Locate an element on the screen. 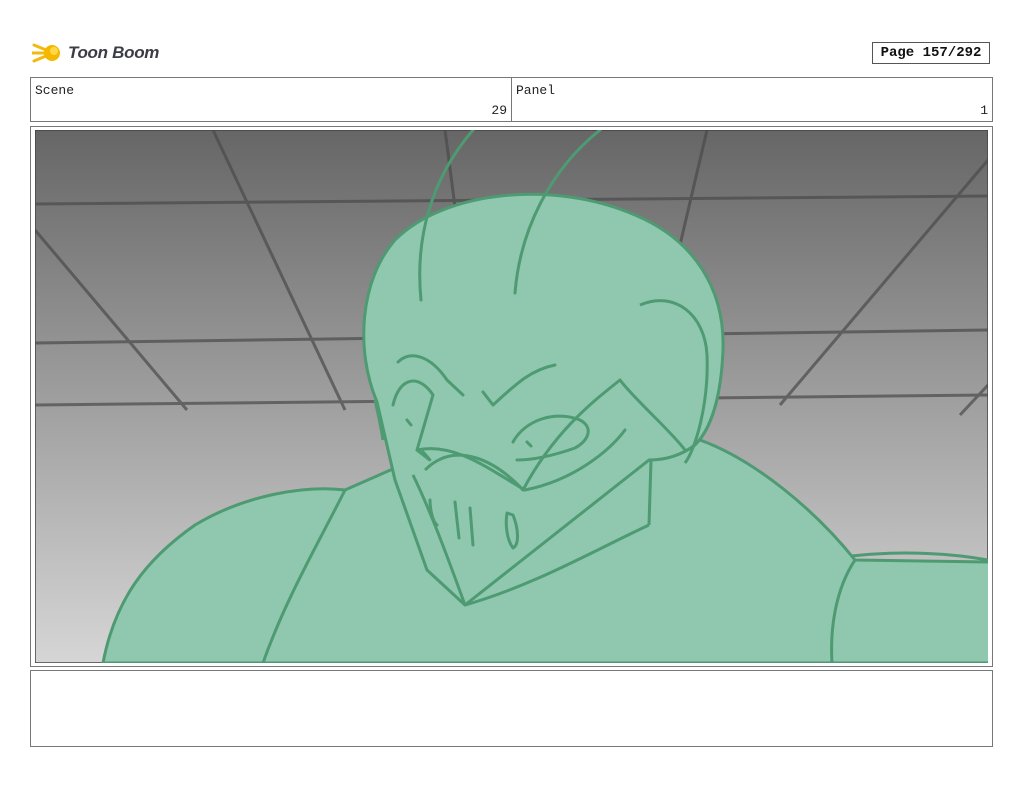  toon-boom-logo: Toon Boom is located at coordinates (97, 53).